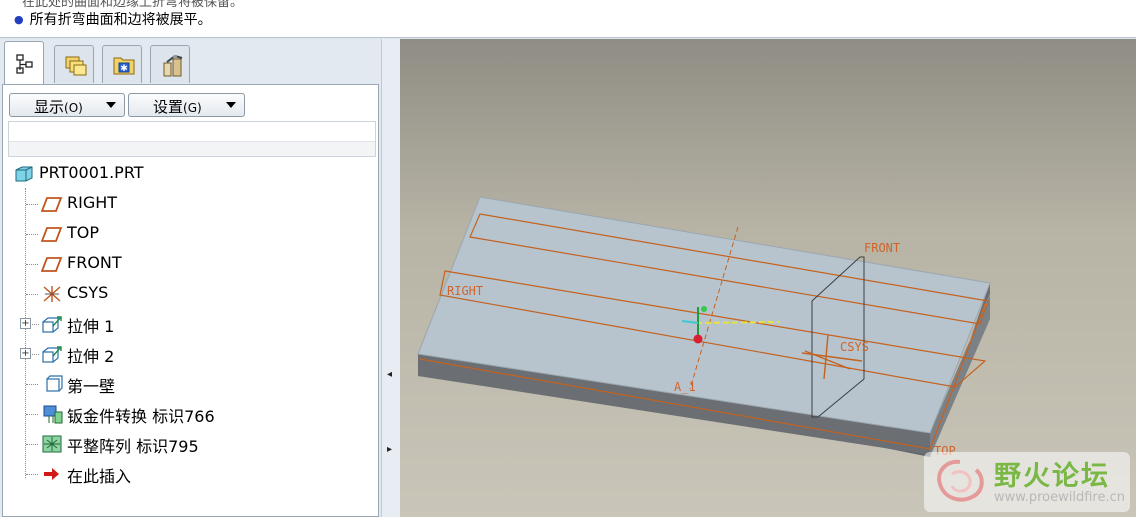  Describe the element at coordinates (99, 476) in the screenshot. I see `tree-item-label: 在此插入` at that location.